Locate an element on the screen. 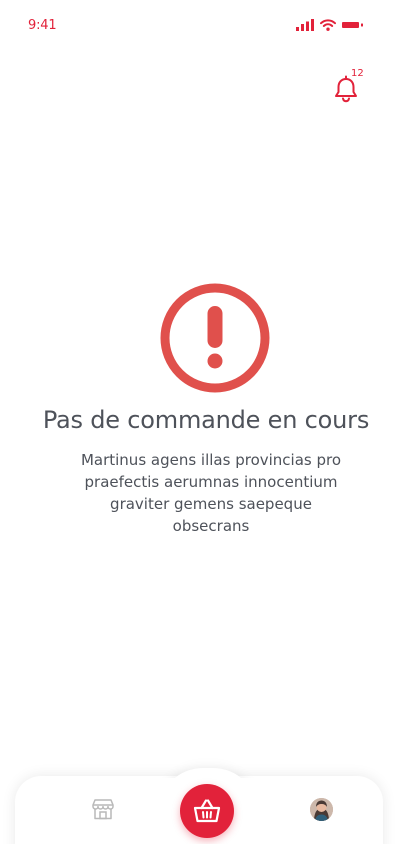 Image resolution: width=412 pixels, height=844 pixels. shop-icon is located at coordinates (103, 809).